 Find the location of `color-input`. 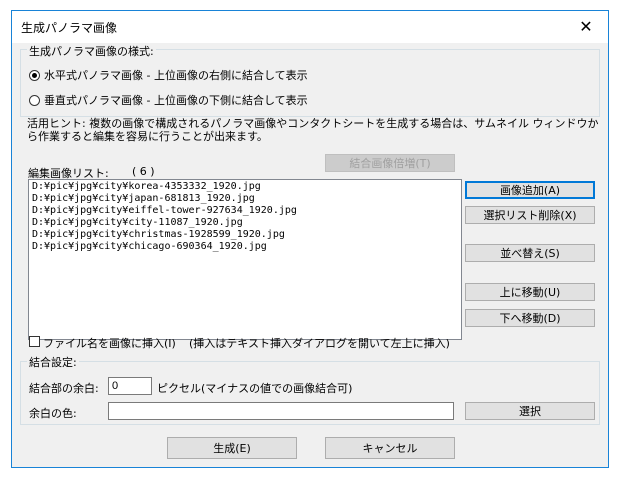

color-input is located at coordinates (281, 411).